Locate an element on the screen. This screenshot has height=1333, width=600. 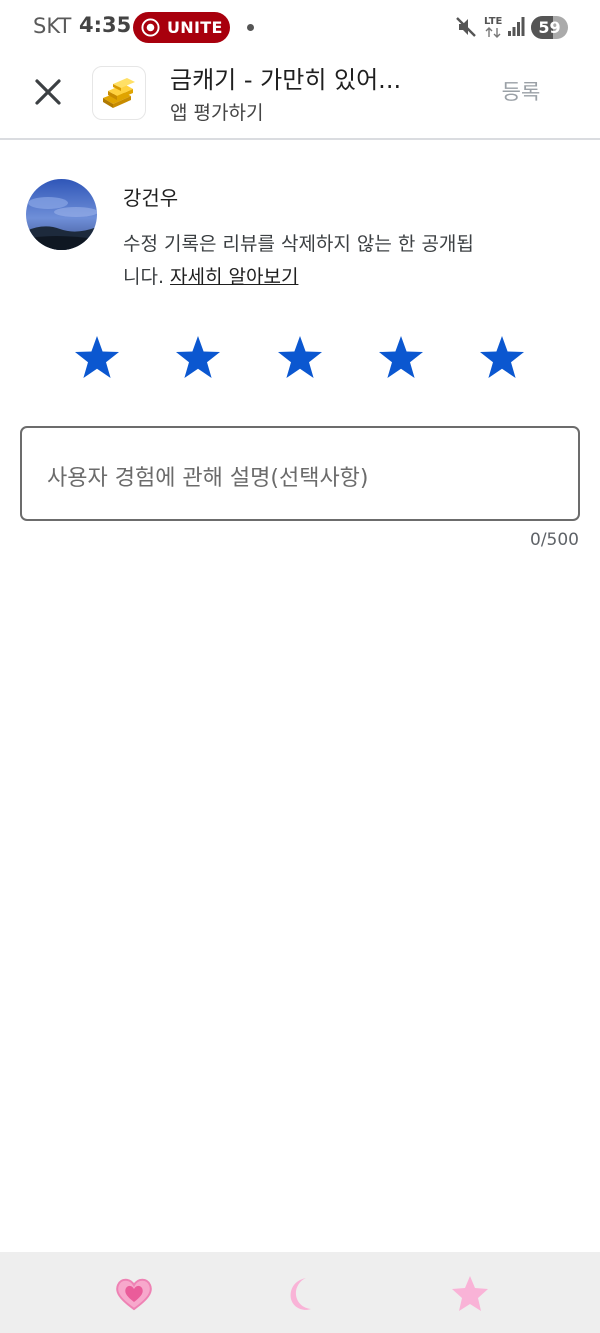
clock: 4:35 is located at coordinates (105, 25).